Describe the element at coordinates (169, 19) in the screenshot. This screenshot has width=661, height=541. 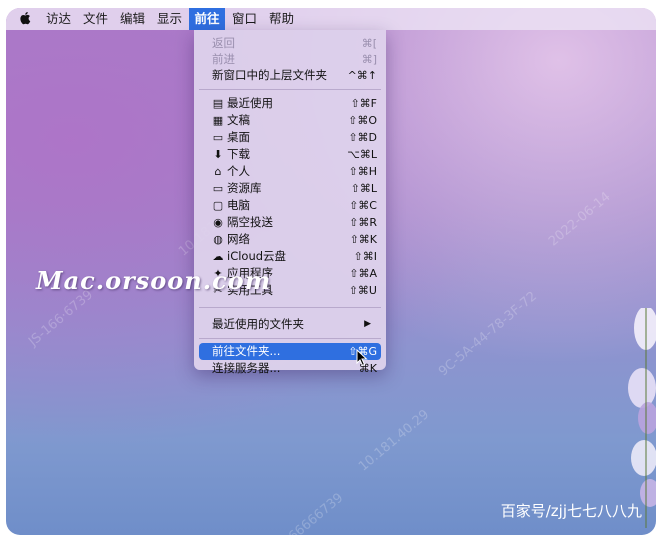
I see `menu-view: 显示` at that location.